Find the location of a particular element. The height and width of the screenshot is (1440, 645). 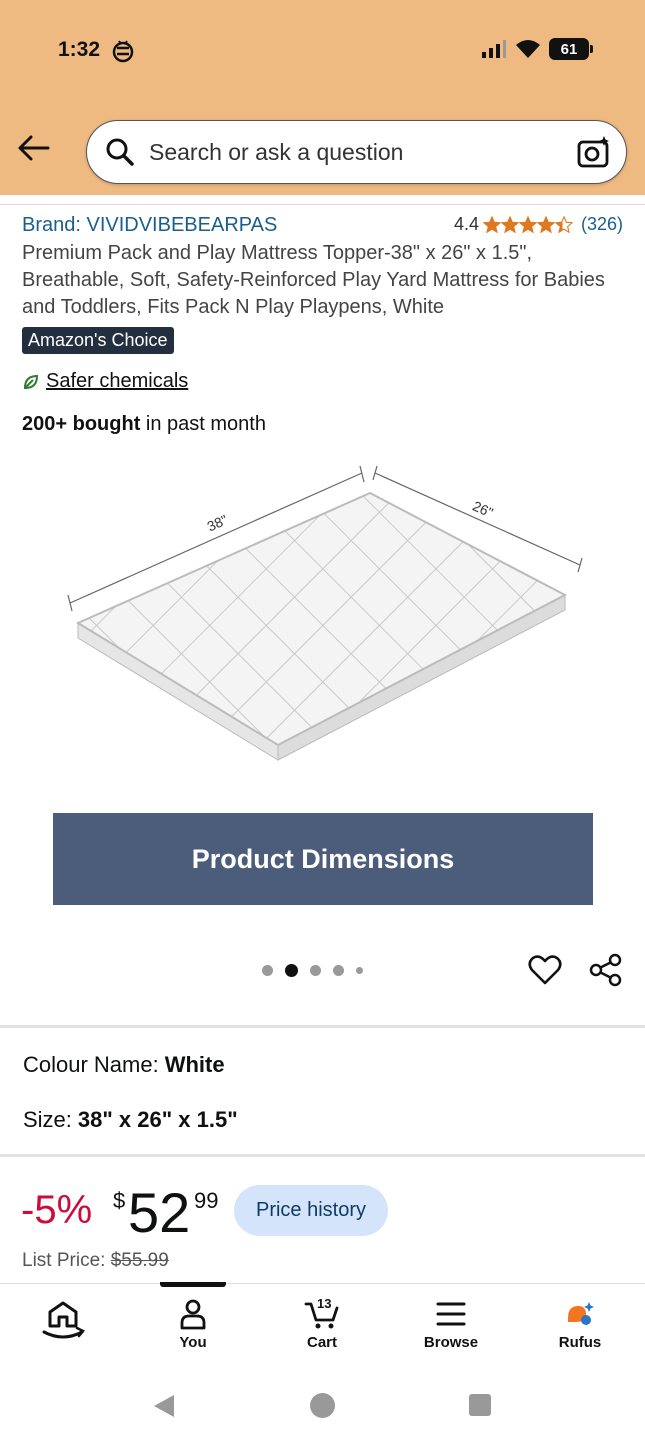

bought-count: 200+ bought in past month is located at coordinates (144, 424).